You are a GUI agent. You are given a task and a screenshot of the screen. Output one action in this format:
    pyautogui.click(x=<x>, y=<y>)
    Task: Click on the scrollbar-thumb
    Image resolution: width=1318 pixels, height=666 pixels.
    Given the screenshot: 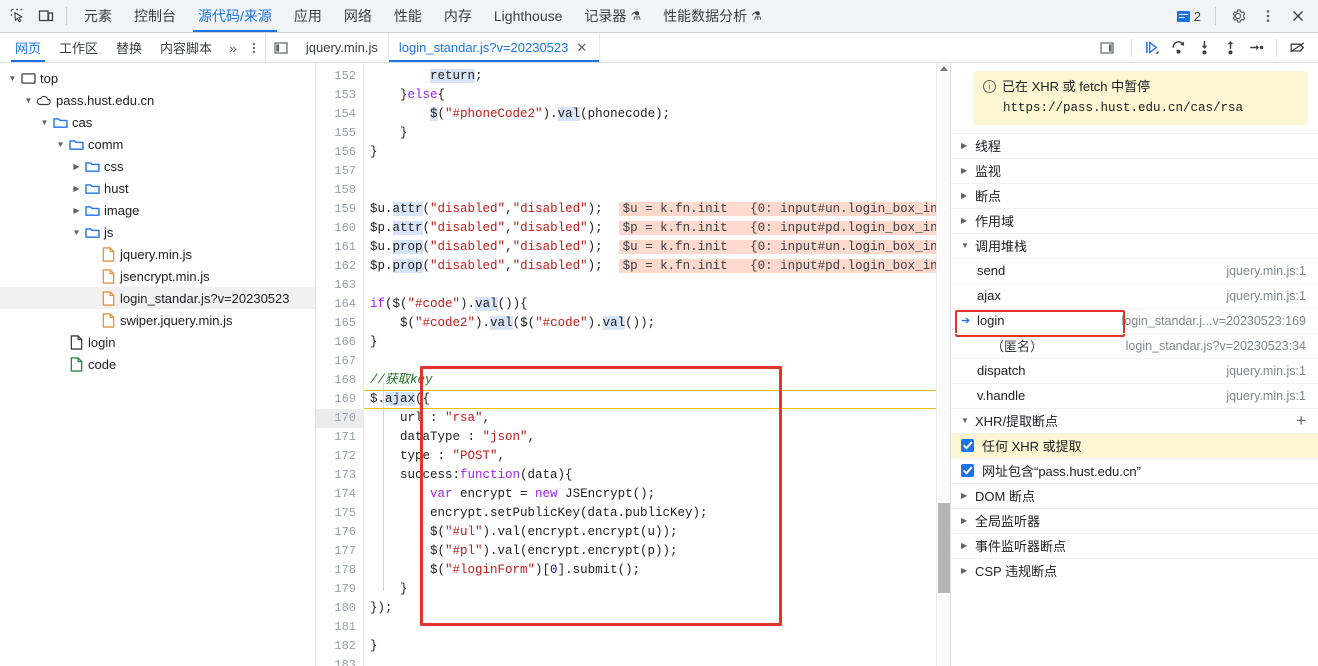 What is the action you would take?
    pyautogui.click(x=944, y=548)
    